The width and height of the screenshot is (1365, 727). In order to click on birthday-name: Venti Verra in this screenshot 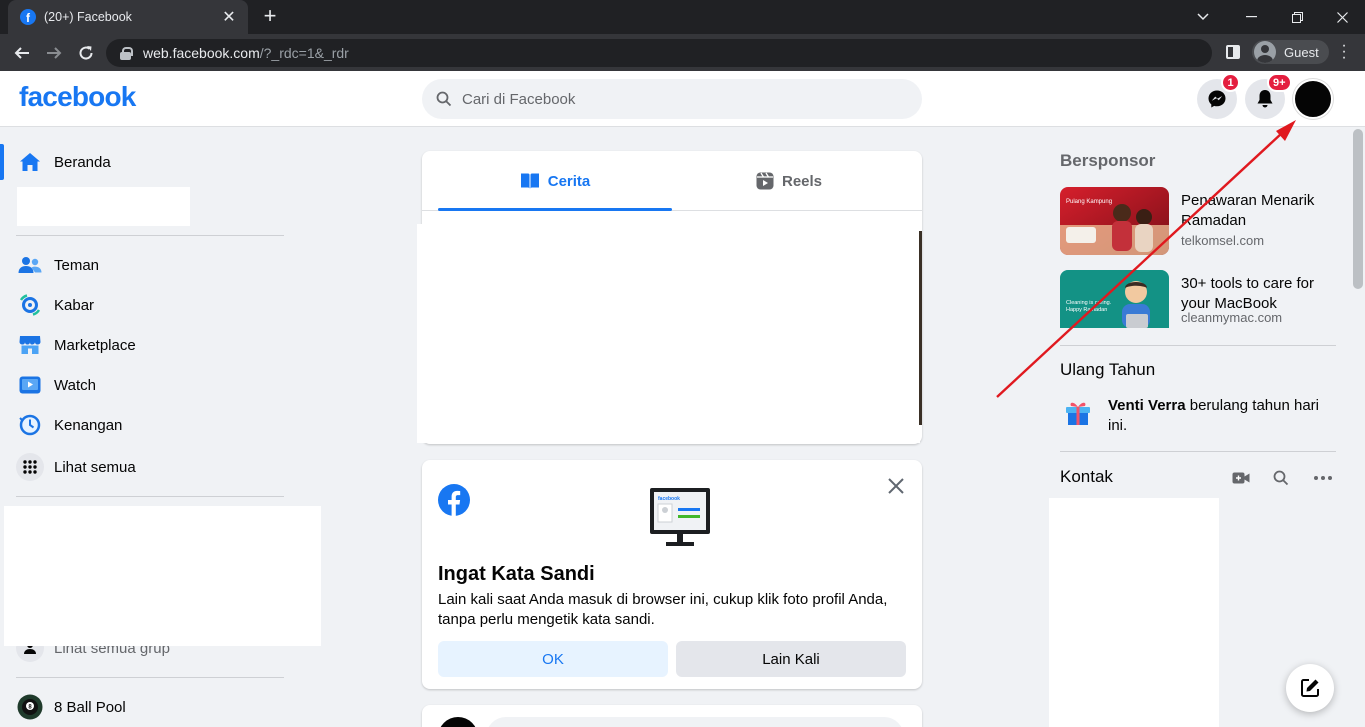, I will do `click(1147, 405)`.